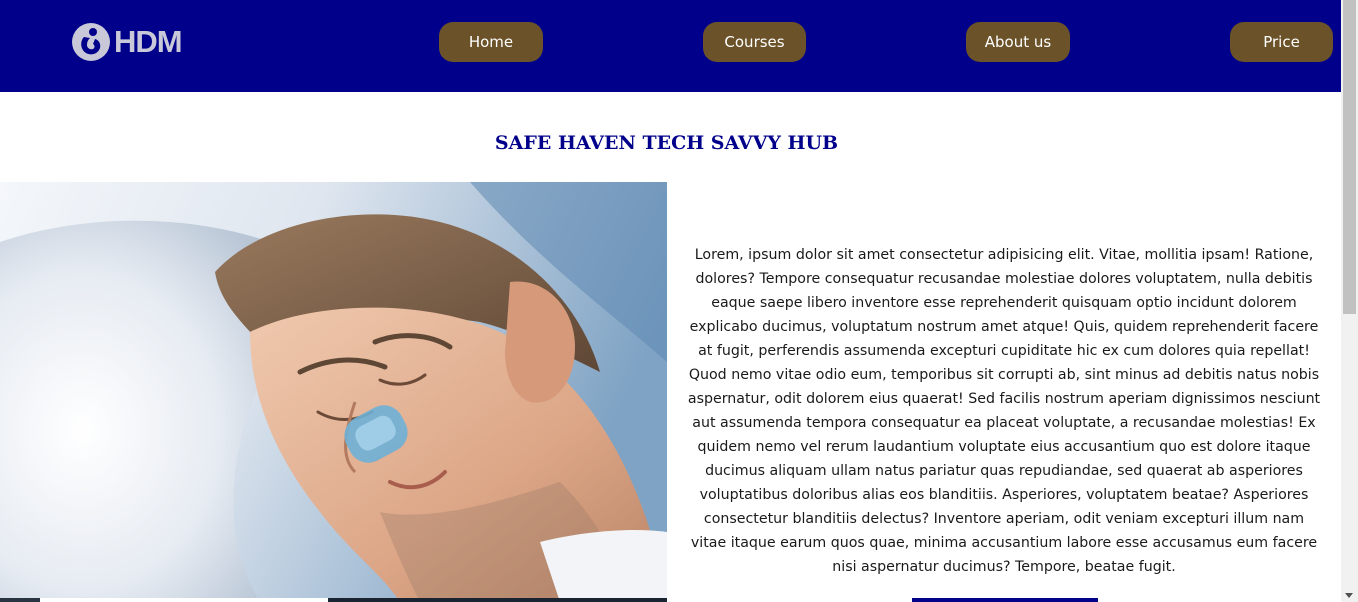 This screenshot has width=1358, height=602. I want to click on nav-home-button: Home, so click(491, 42).